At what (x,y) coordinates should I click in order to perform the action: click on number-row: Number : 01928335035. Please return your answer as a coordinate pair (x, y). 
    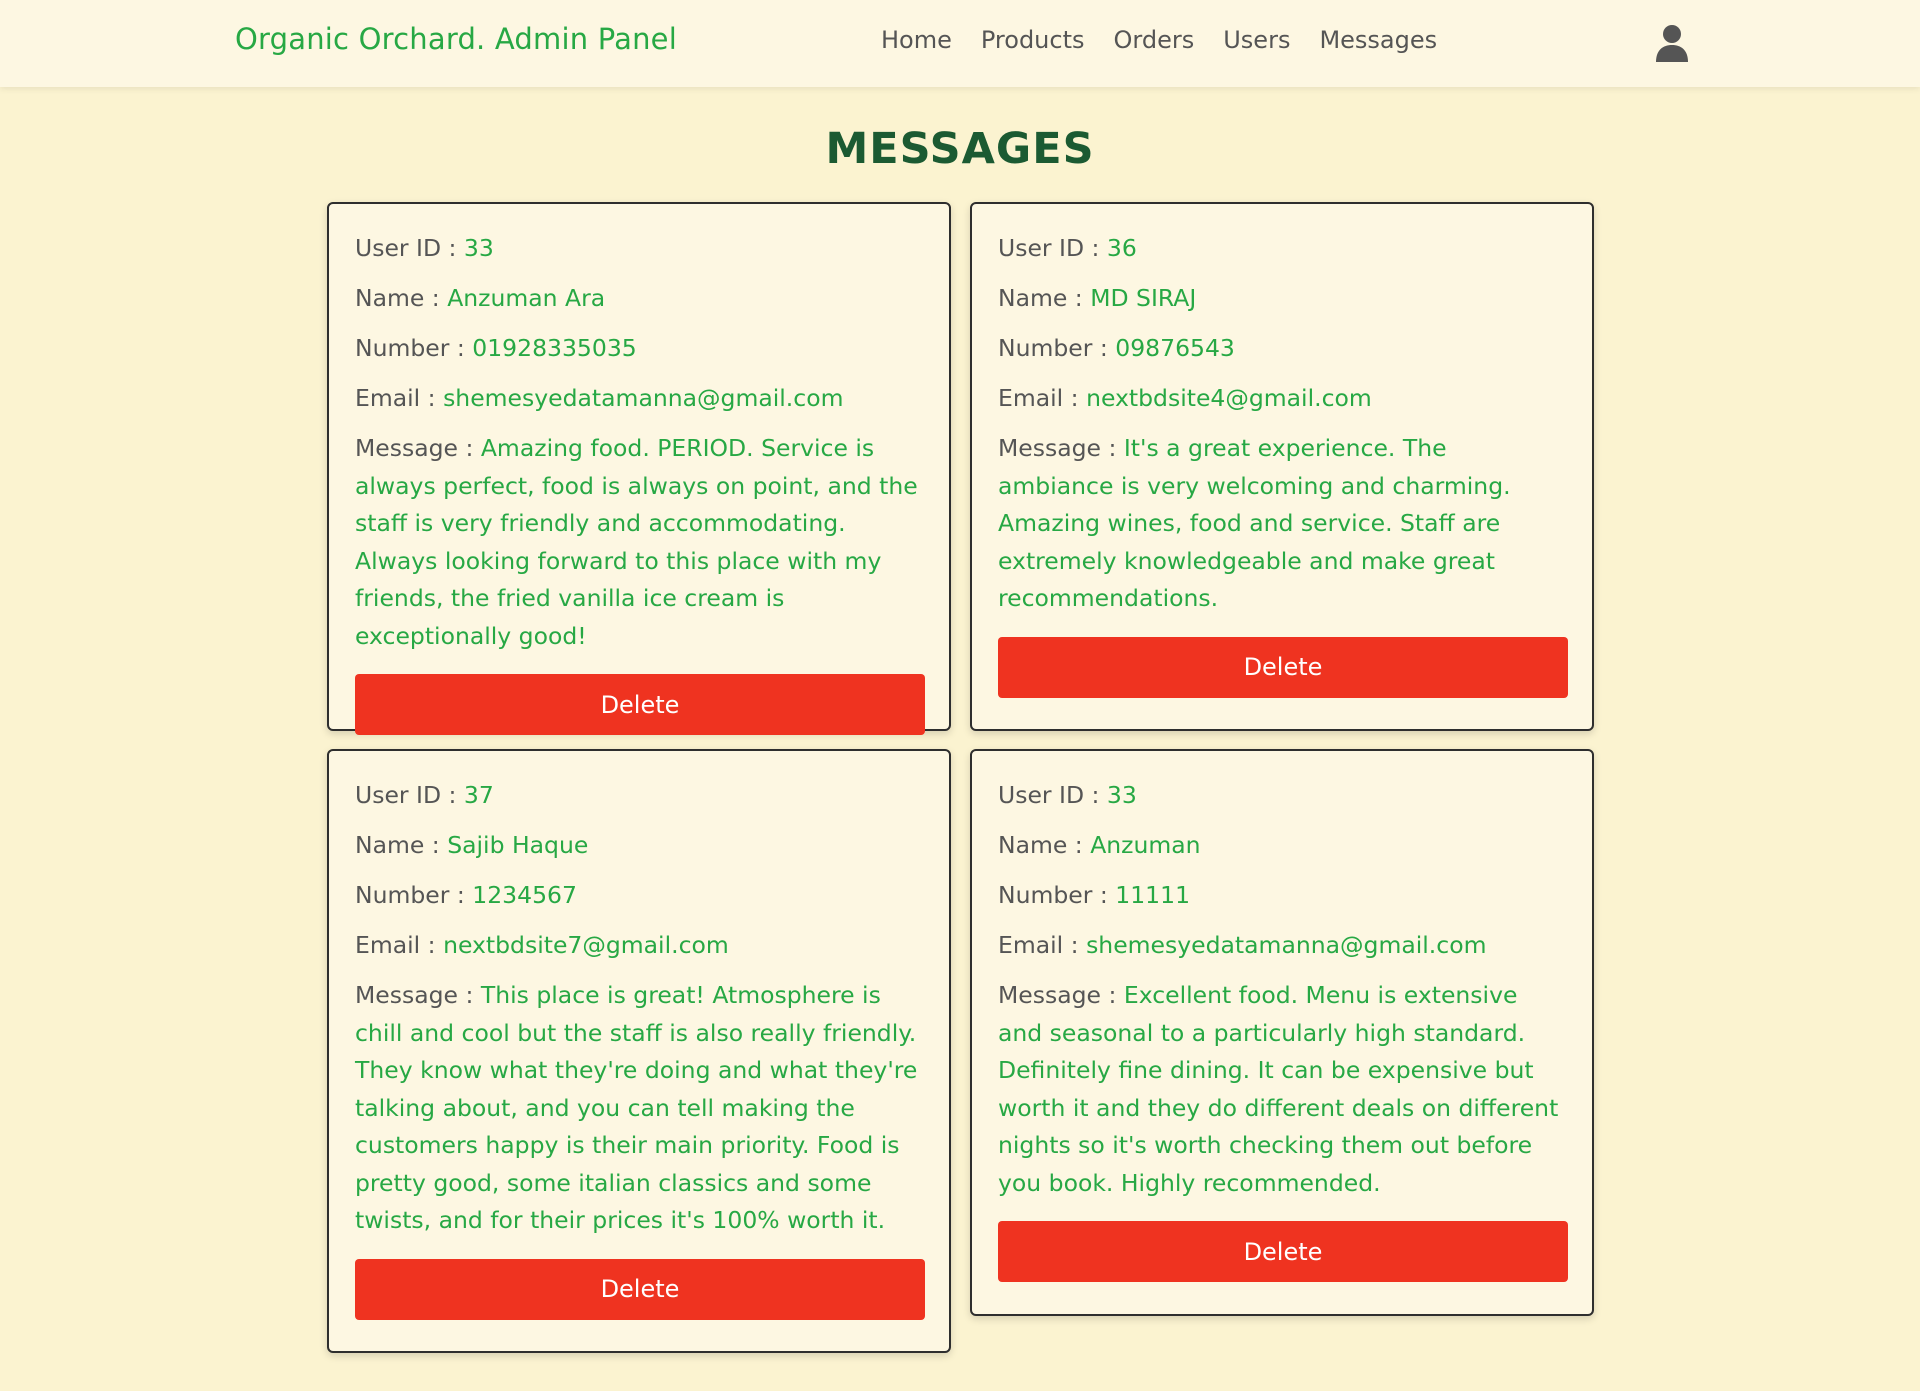
    Looking at the image, I should click on (639, 349).